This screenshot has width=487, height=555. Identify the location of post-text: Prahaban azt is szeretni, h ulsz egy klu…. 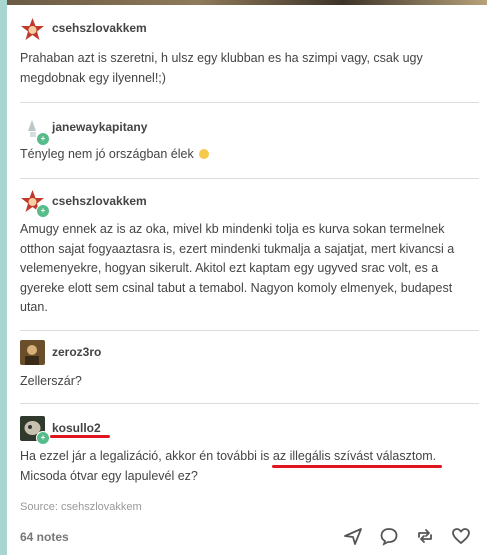
(221, 68).